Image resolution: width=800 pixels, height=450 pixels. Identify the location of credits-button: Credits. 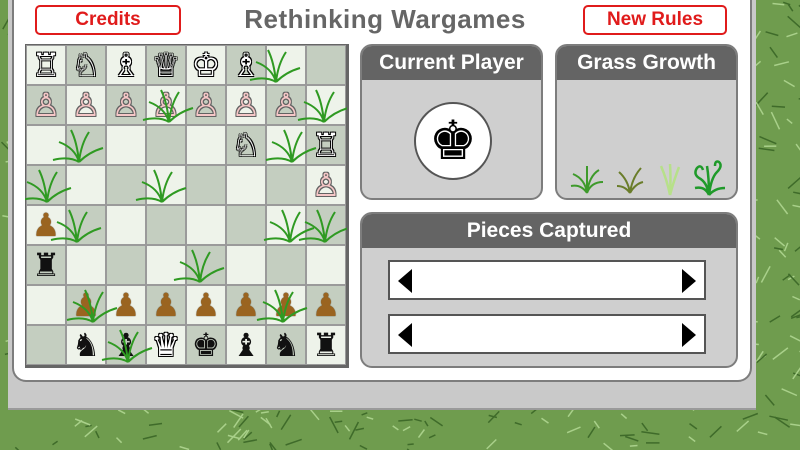
(108, 20).